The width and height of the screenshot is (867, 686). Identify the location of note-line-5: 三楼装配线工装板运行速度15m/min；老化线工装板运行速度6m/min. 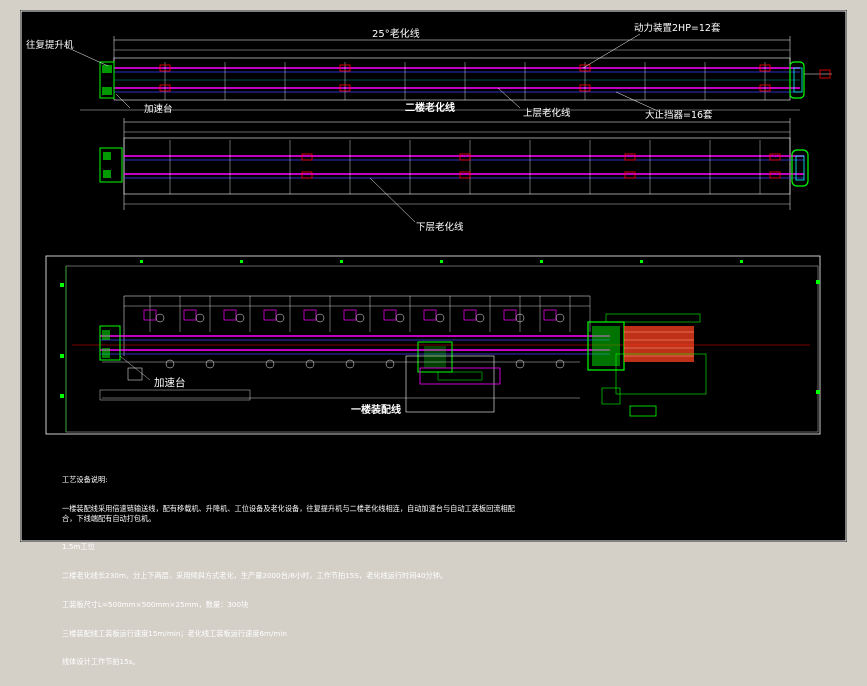
(174, 633).